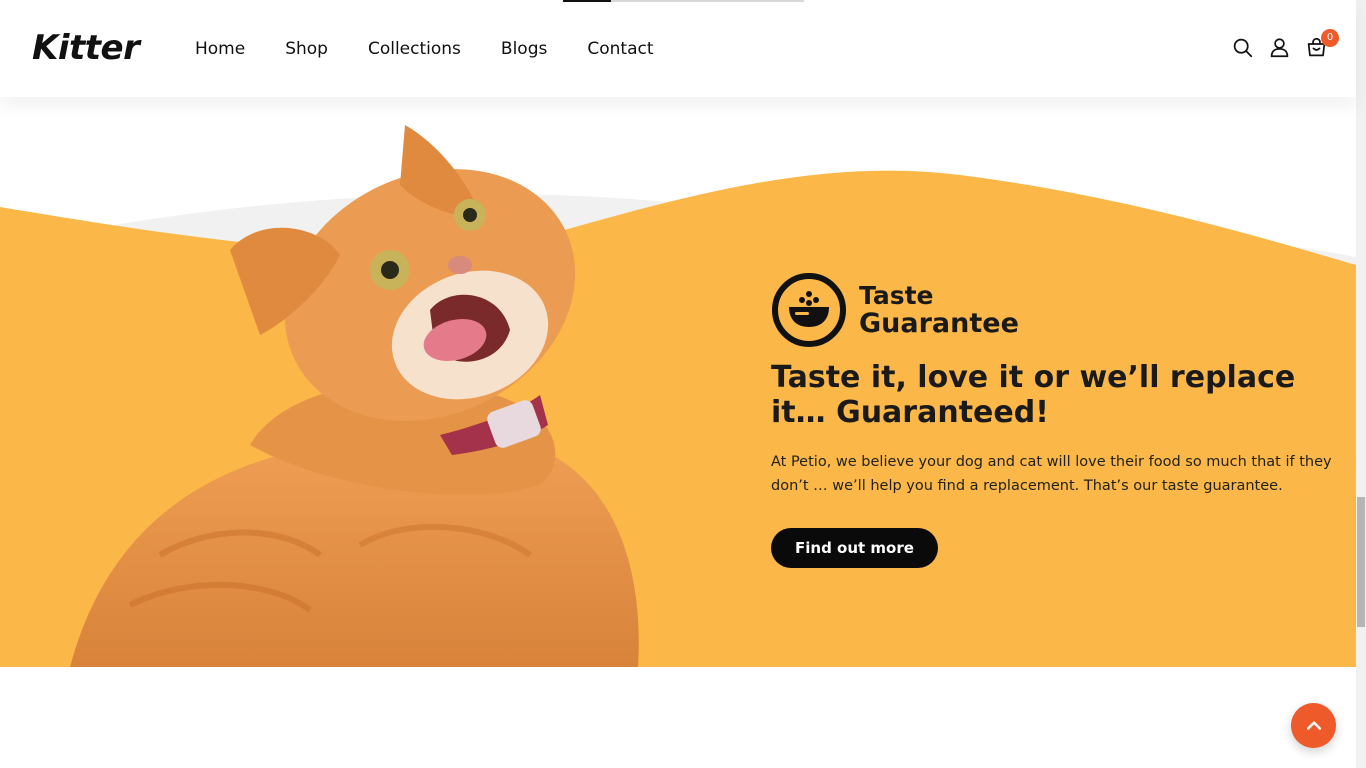  Describe the element at coordinates (86, 48) in the screenshot. I see `site-logo: Kitter` at that location.